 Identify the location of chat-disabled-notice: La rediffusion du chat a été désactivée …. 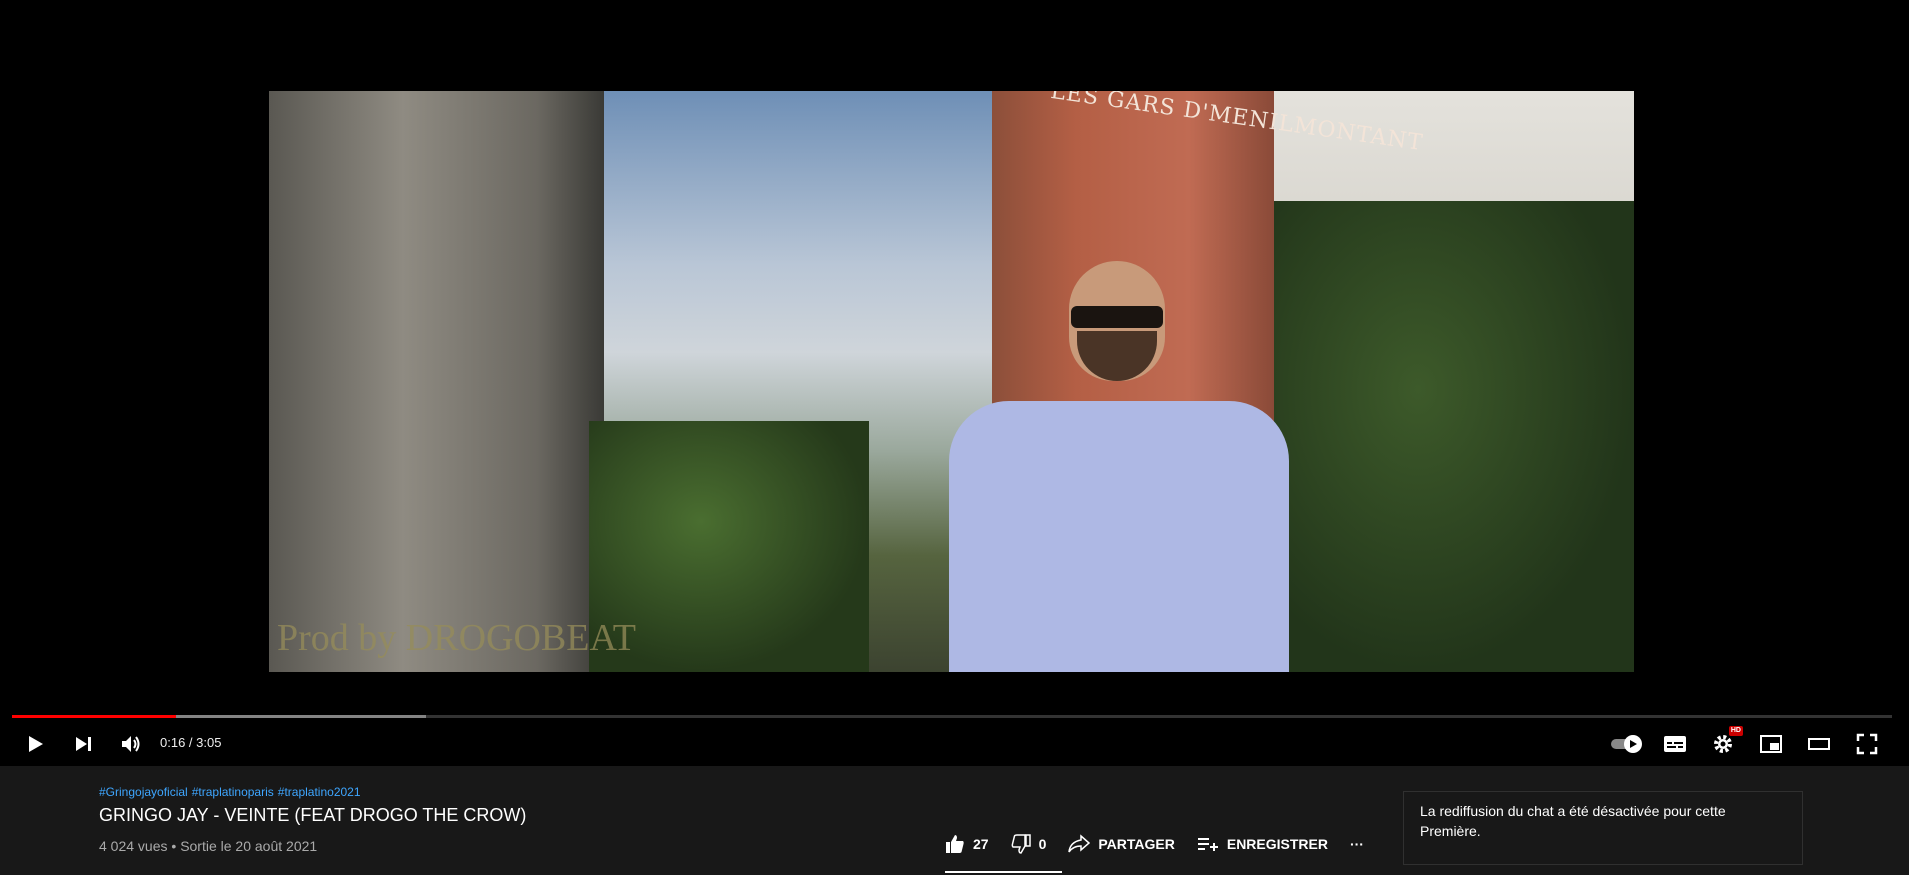
(1603, 828).